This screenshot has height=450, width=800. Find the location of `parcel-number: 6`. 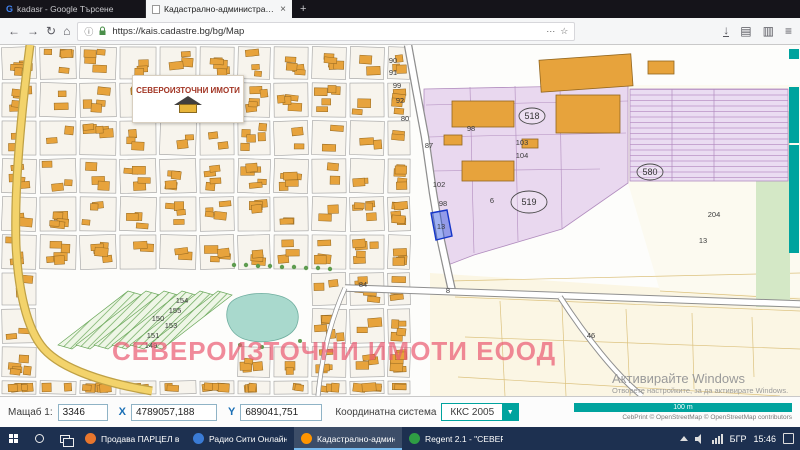

parcel-number: 6 is located at coordinates (492, 200).